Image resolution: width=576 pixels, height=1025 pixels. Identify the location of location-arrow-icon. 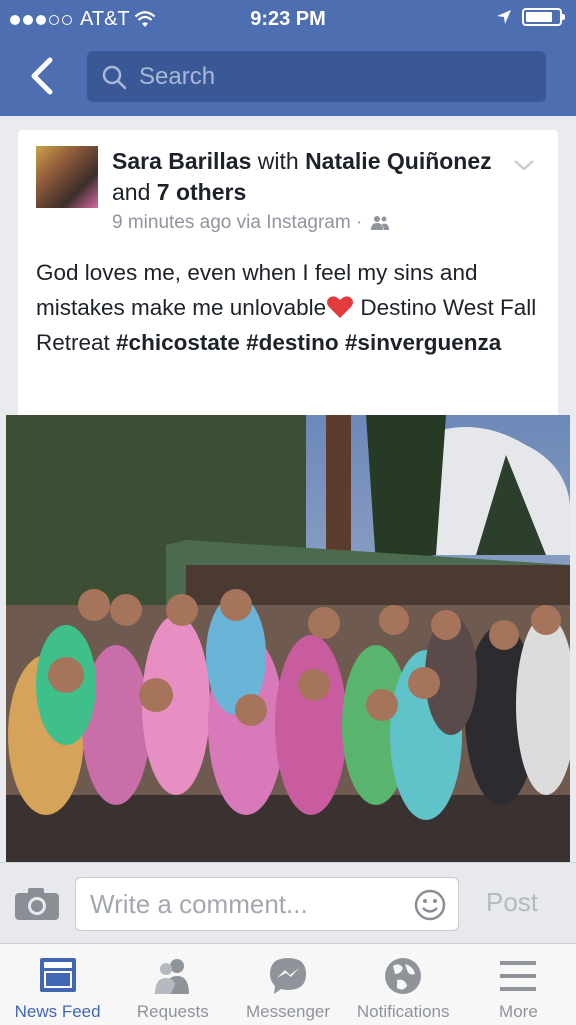
(504, 17).